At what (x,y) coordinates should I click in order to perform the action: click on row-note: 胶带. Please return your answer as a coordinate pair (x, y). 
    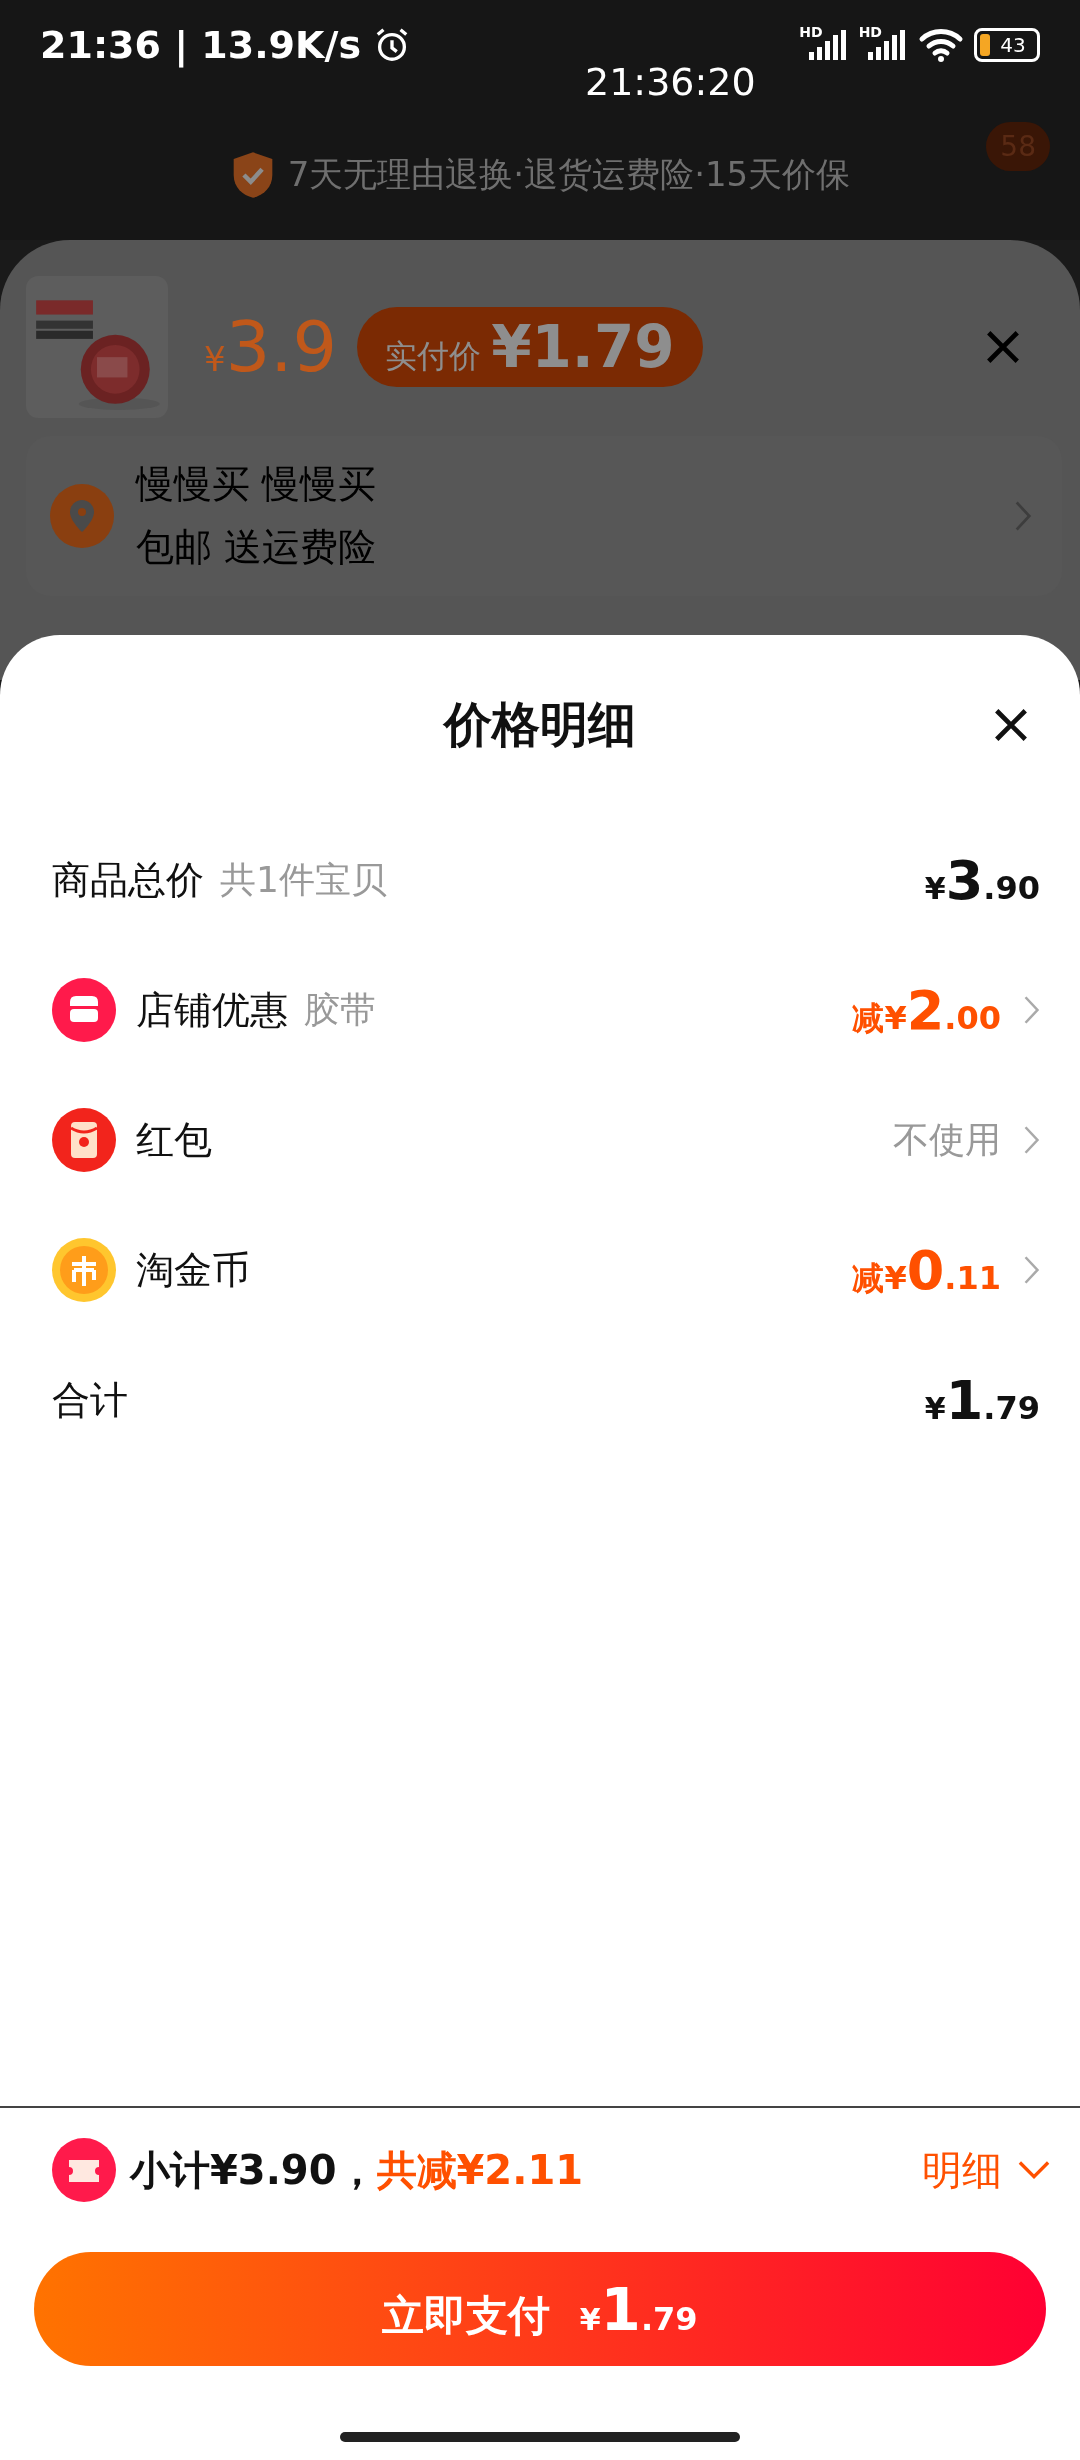
    Looking at the image, I should click on (340, 1009).